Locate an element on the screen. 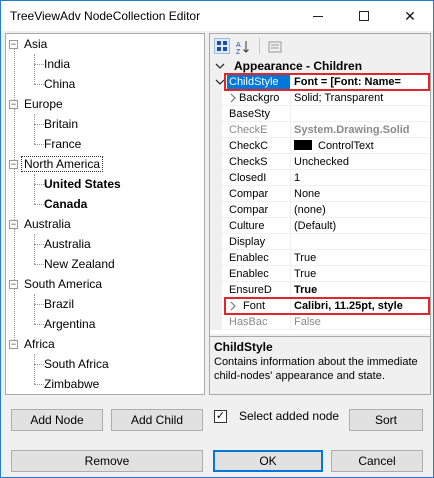  tree-node-new-zealand: New Zealand is located at coordinates (79, 264).